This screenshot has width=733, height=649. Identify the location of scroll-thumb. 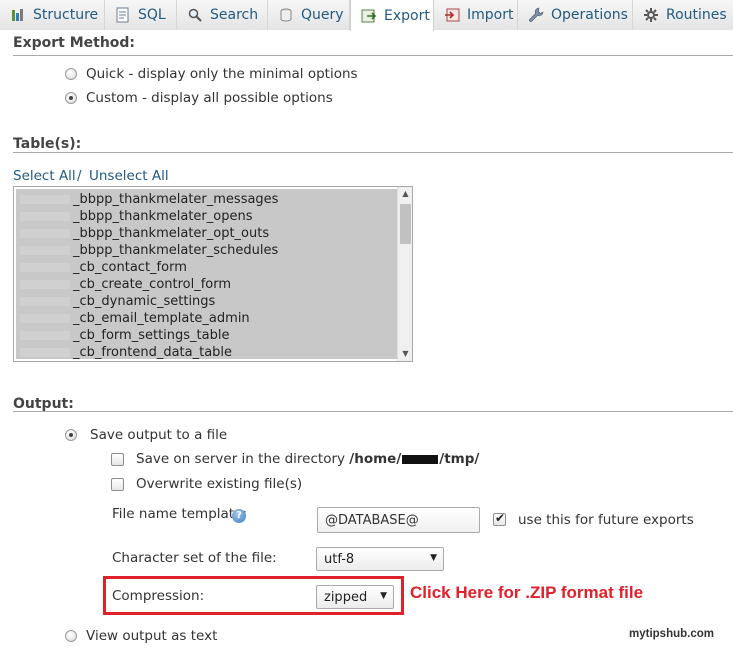
(405, 224).